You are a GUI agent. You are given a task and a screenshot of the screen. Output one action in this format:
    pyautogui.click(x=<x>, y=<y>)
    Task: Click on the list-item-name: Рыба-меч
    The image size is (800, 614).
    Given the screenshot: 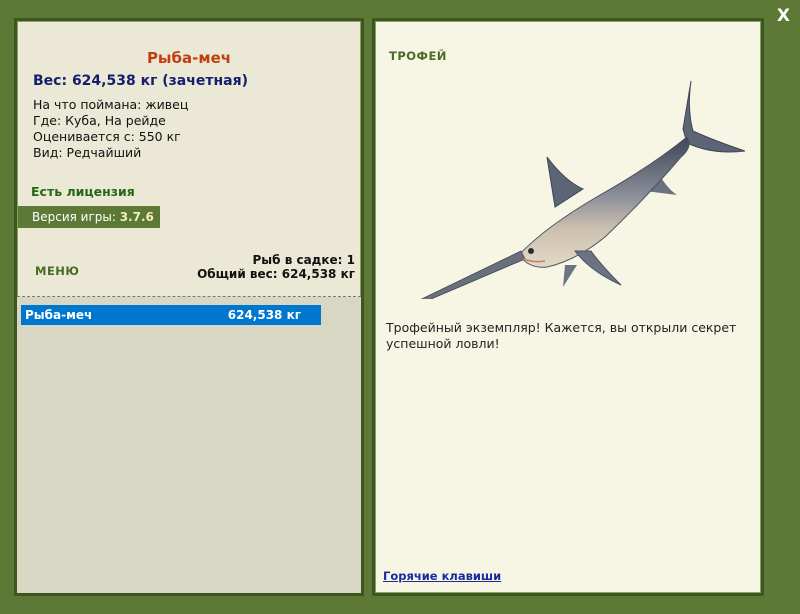 What is the action you would take?
    pyautogui.click(x=59, y=315)
    